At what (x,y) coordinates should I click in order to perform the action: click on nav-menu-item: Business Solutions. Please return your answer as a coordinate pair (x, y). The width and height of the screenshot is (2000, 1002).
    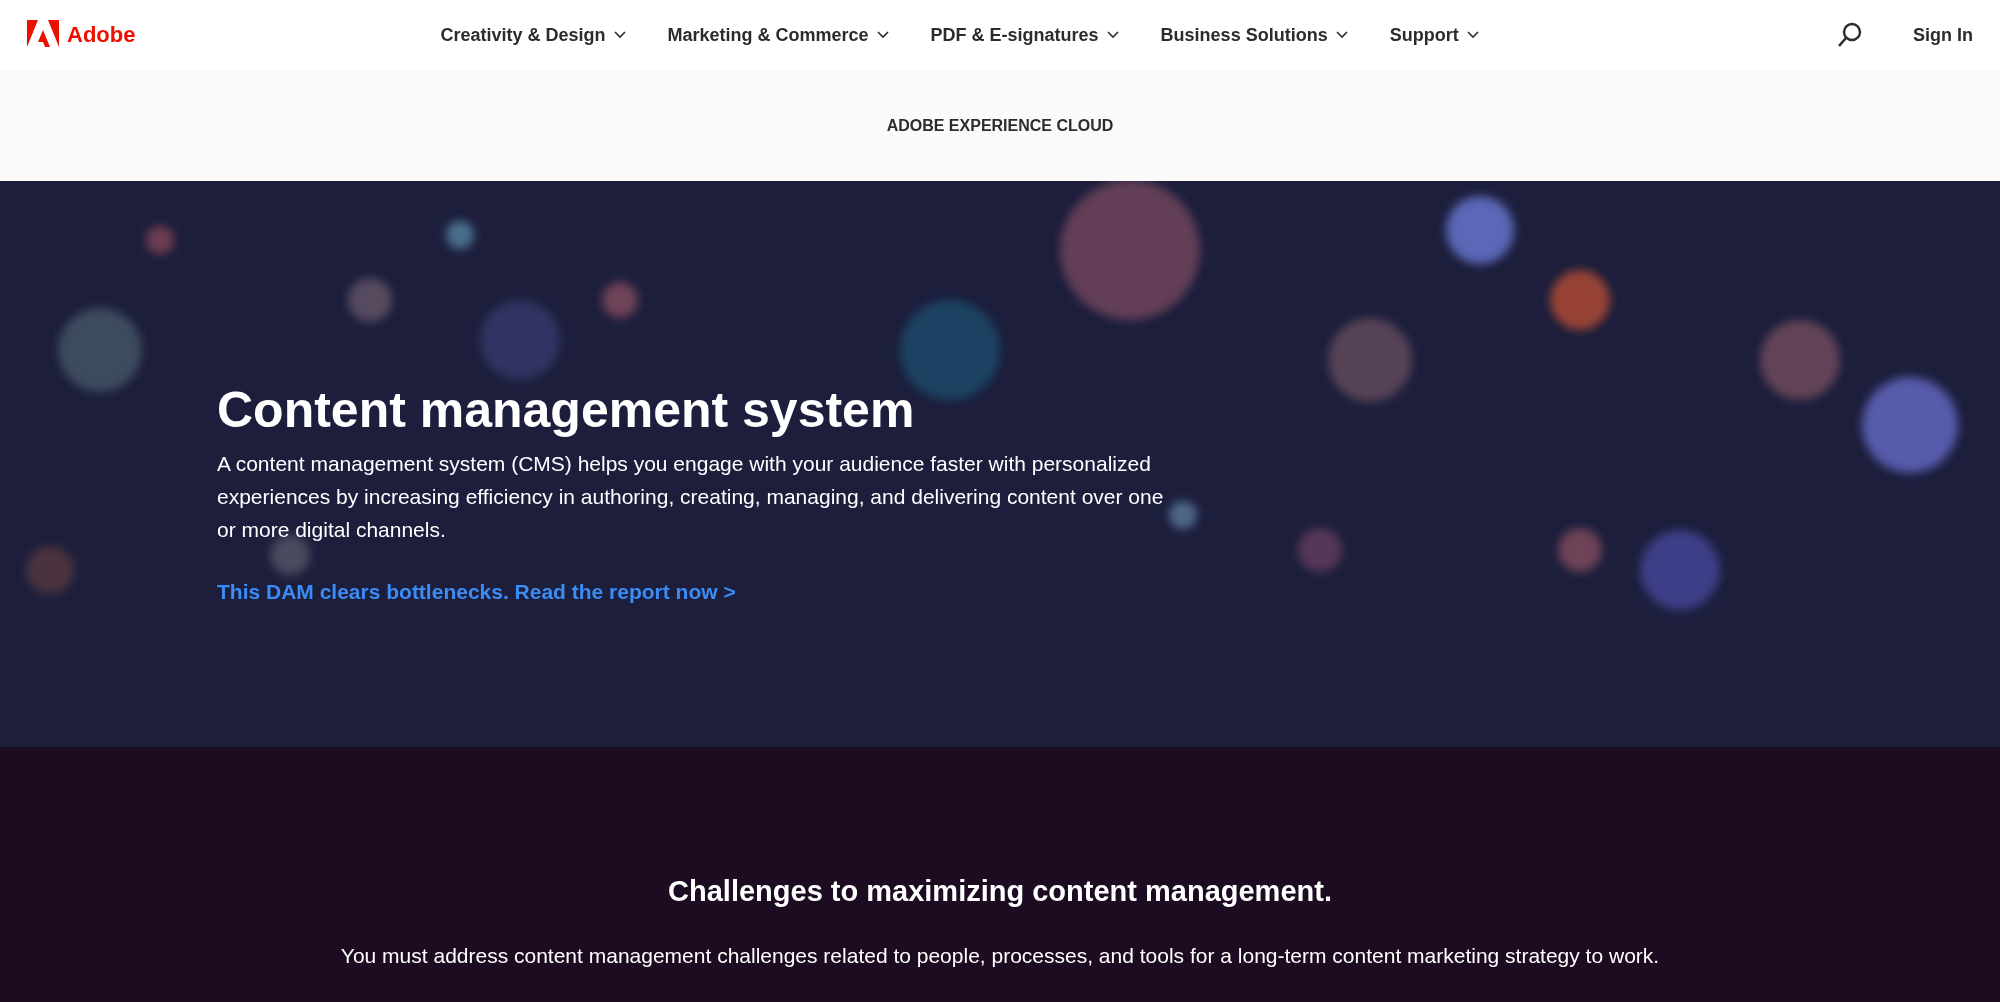
    Looking at the image, I should click on (1254, 35).